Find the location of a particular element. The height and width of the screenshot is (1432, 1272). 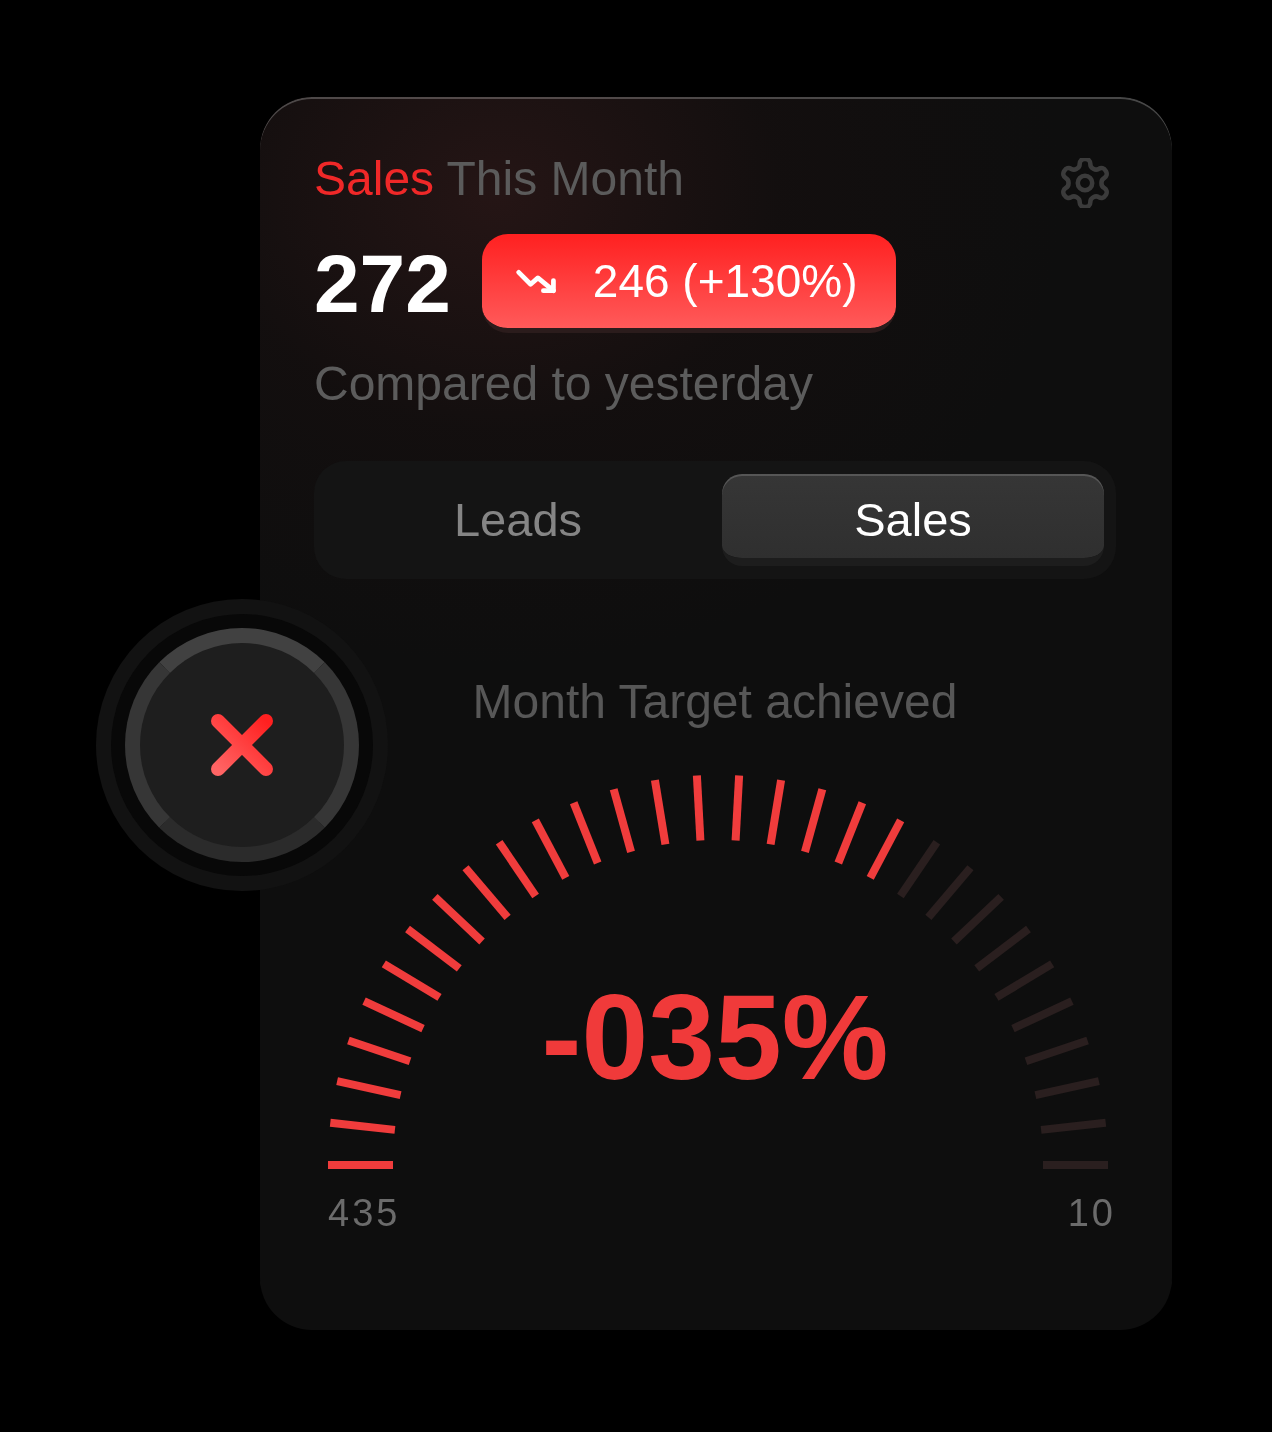

tab: Sales is located at coordinates (913, 519).